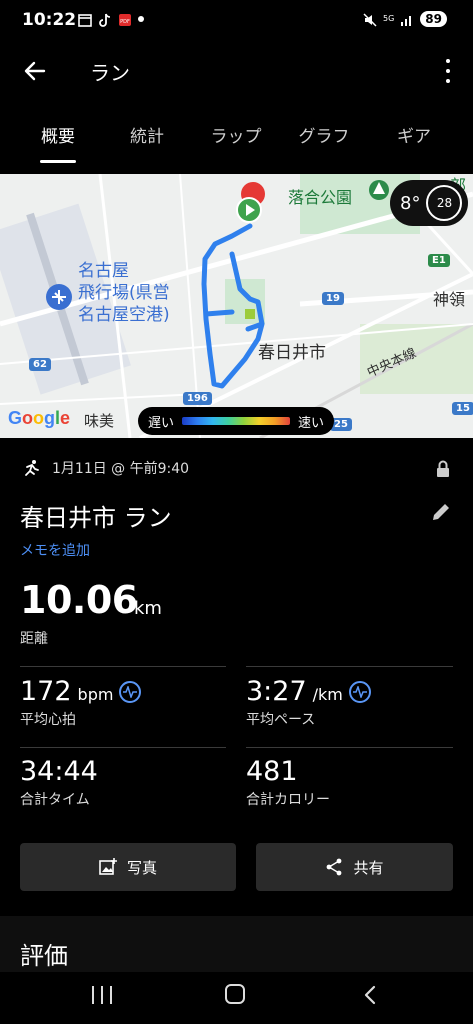 The height and width of the screenshot is (1024, 473). Describe the element at coordinates (272, 771) in the screenshot. I see `calories-value: 481` at that location.